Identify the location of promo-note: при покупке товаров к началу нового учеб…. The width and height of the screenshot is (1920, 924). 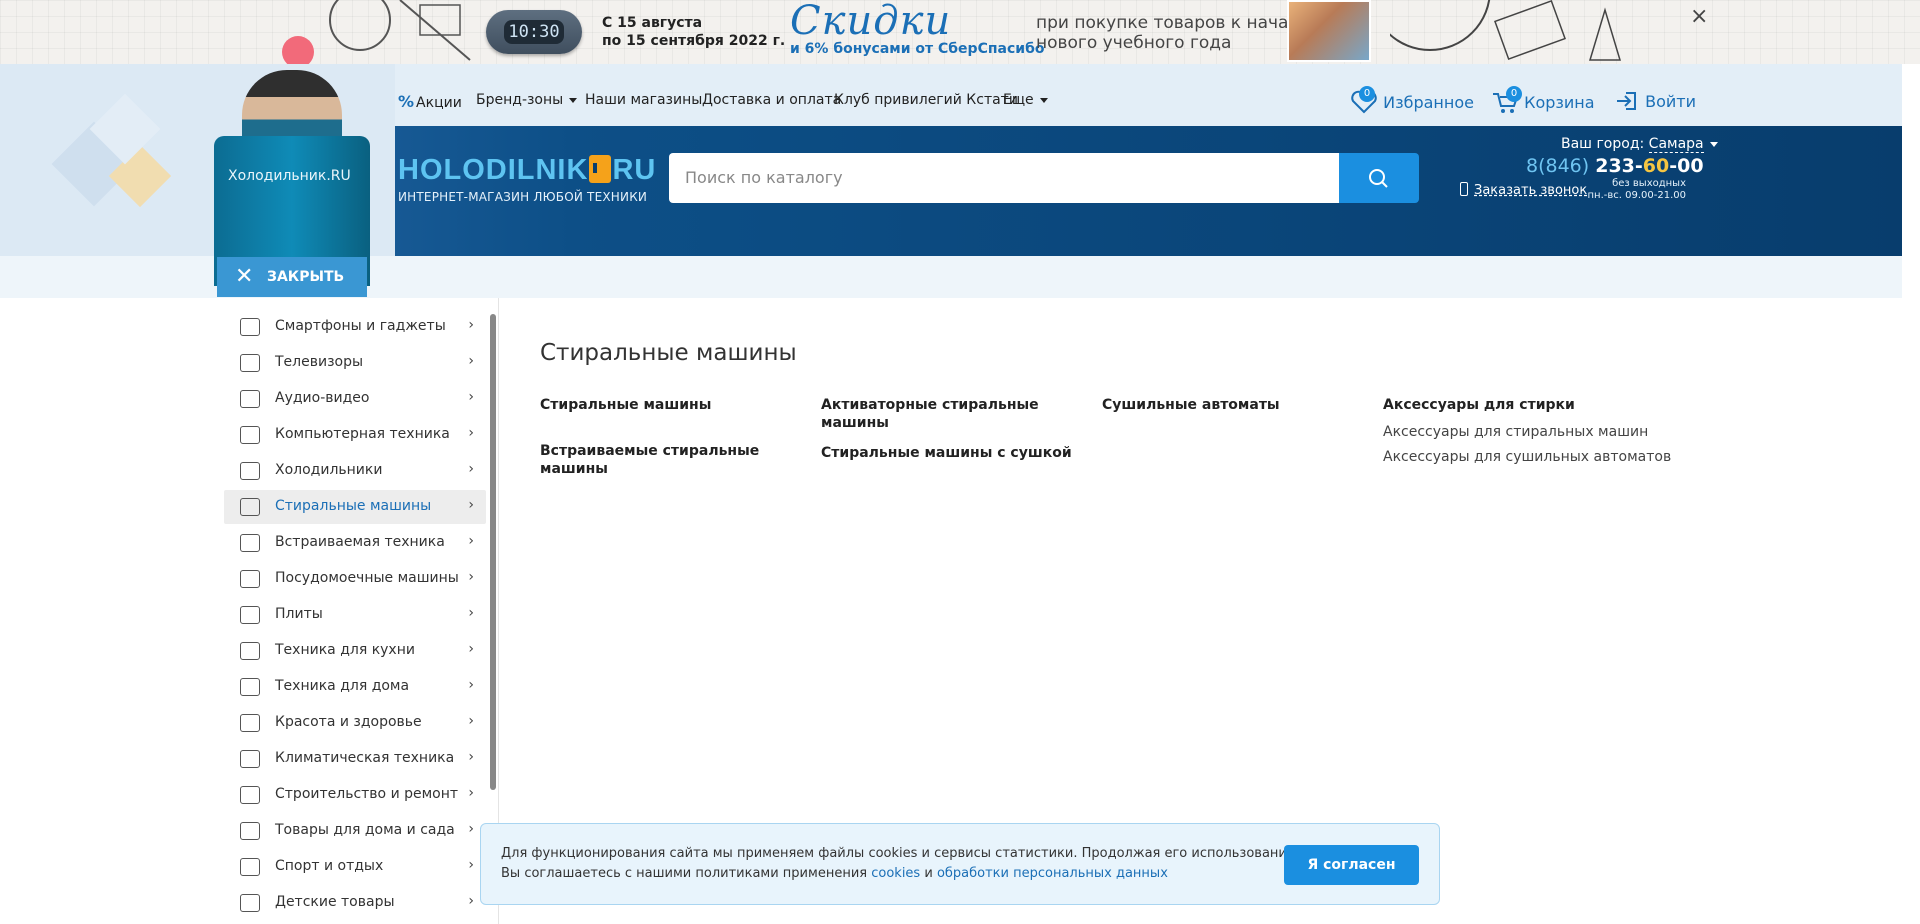
(1172, 33).